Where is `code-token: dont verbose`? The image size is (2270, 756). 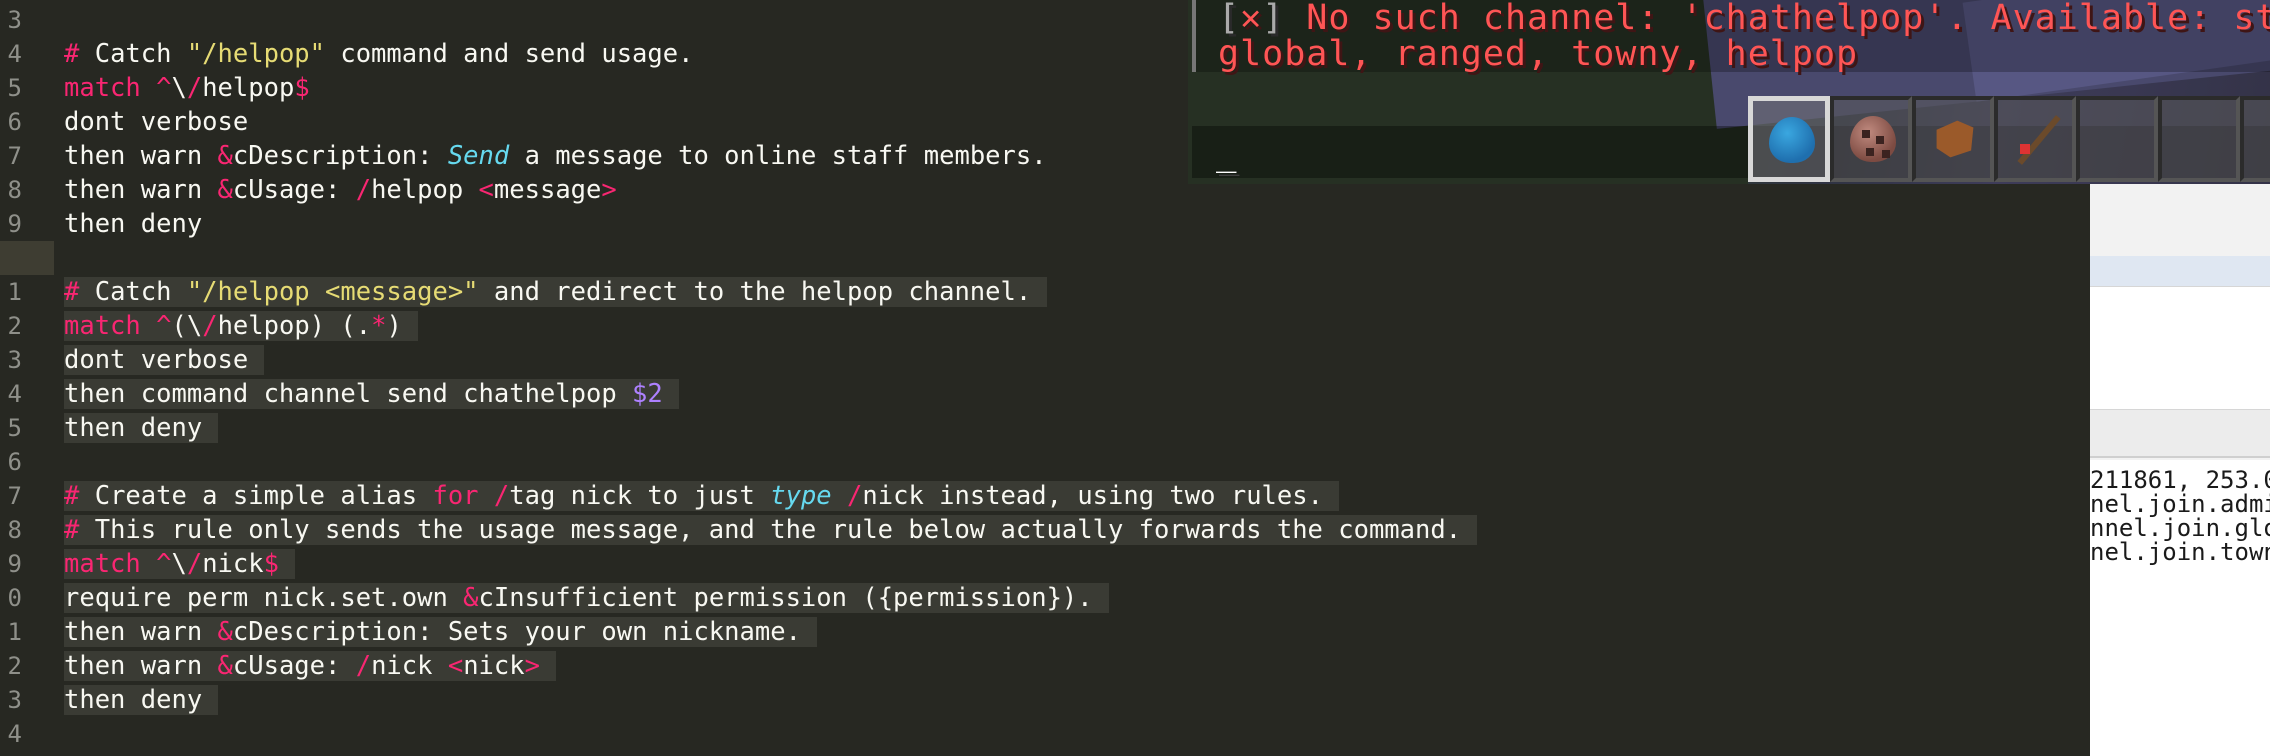 code-token: dont verbose is located at coordinates (156, 360).